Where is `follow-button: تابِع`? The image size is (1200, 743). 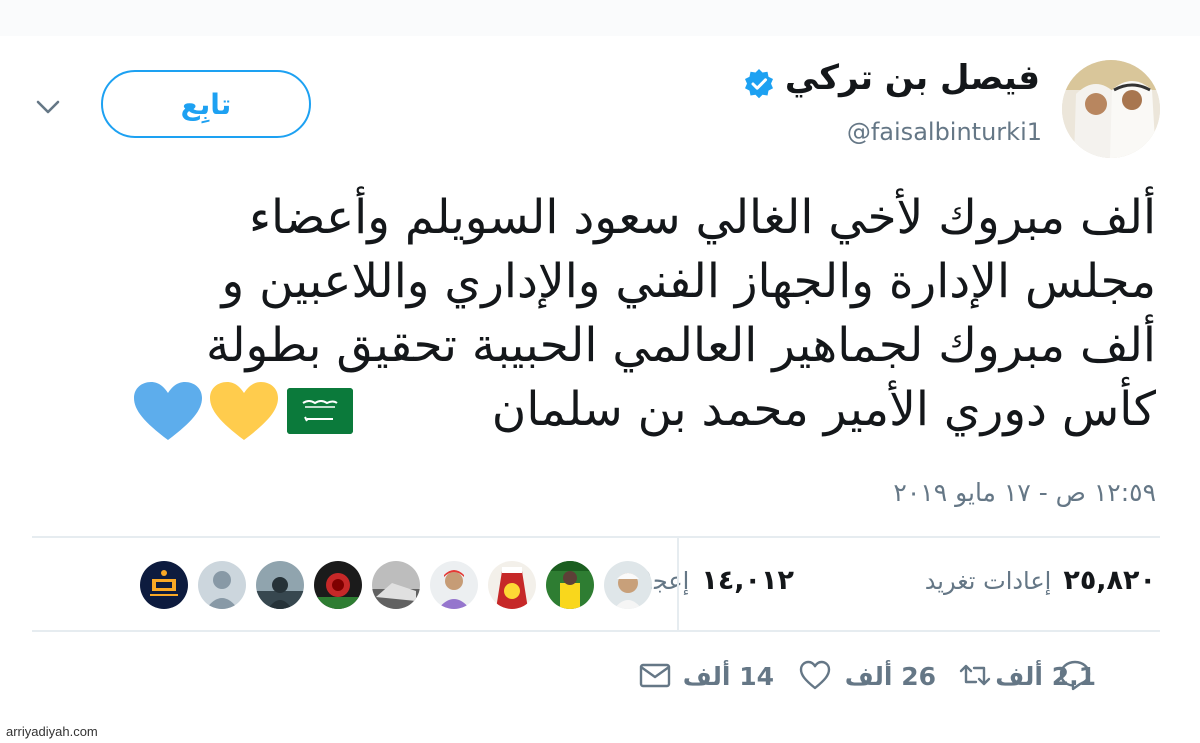 follow-button: تابِع is located at coordinates (206, 104).